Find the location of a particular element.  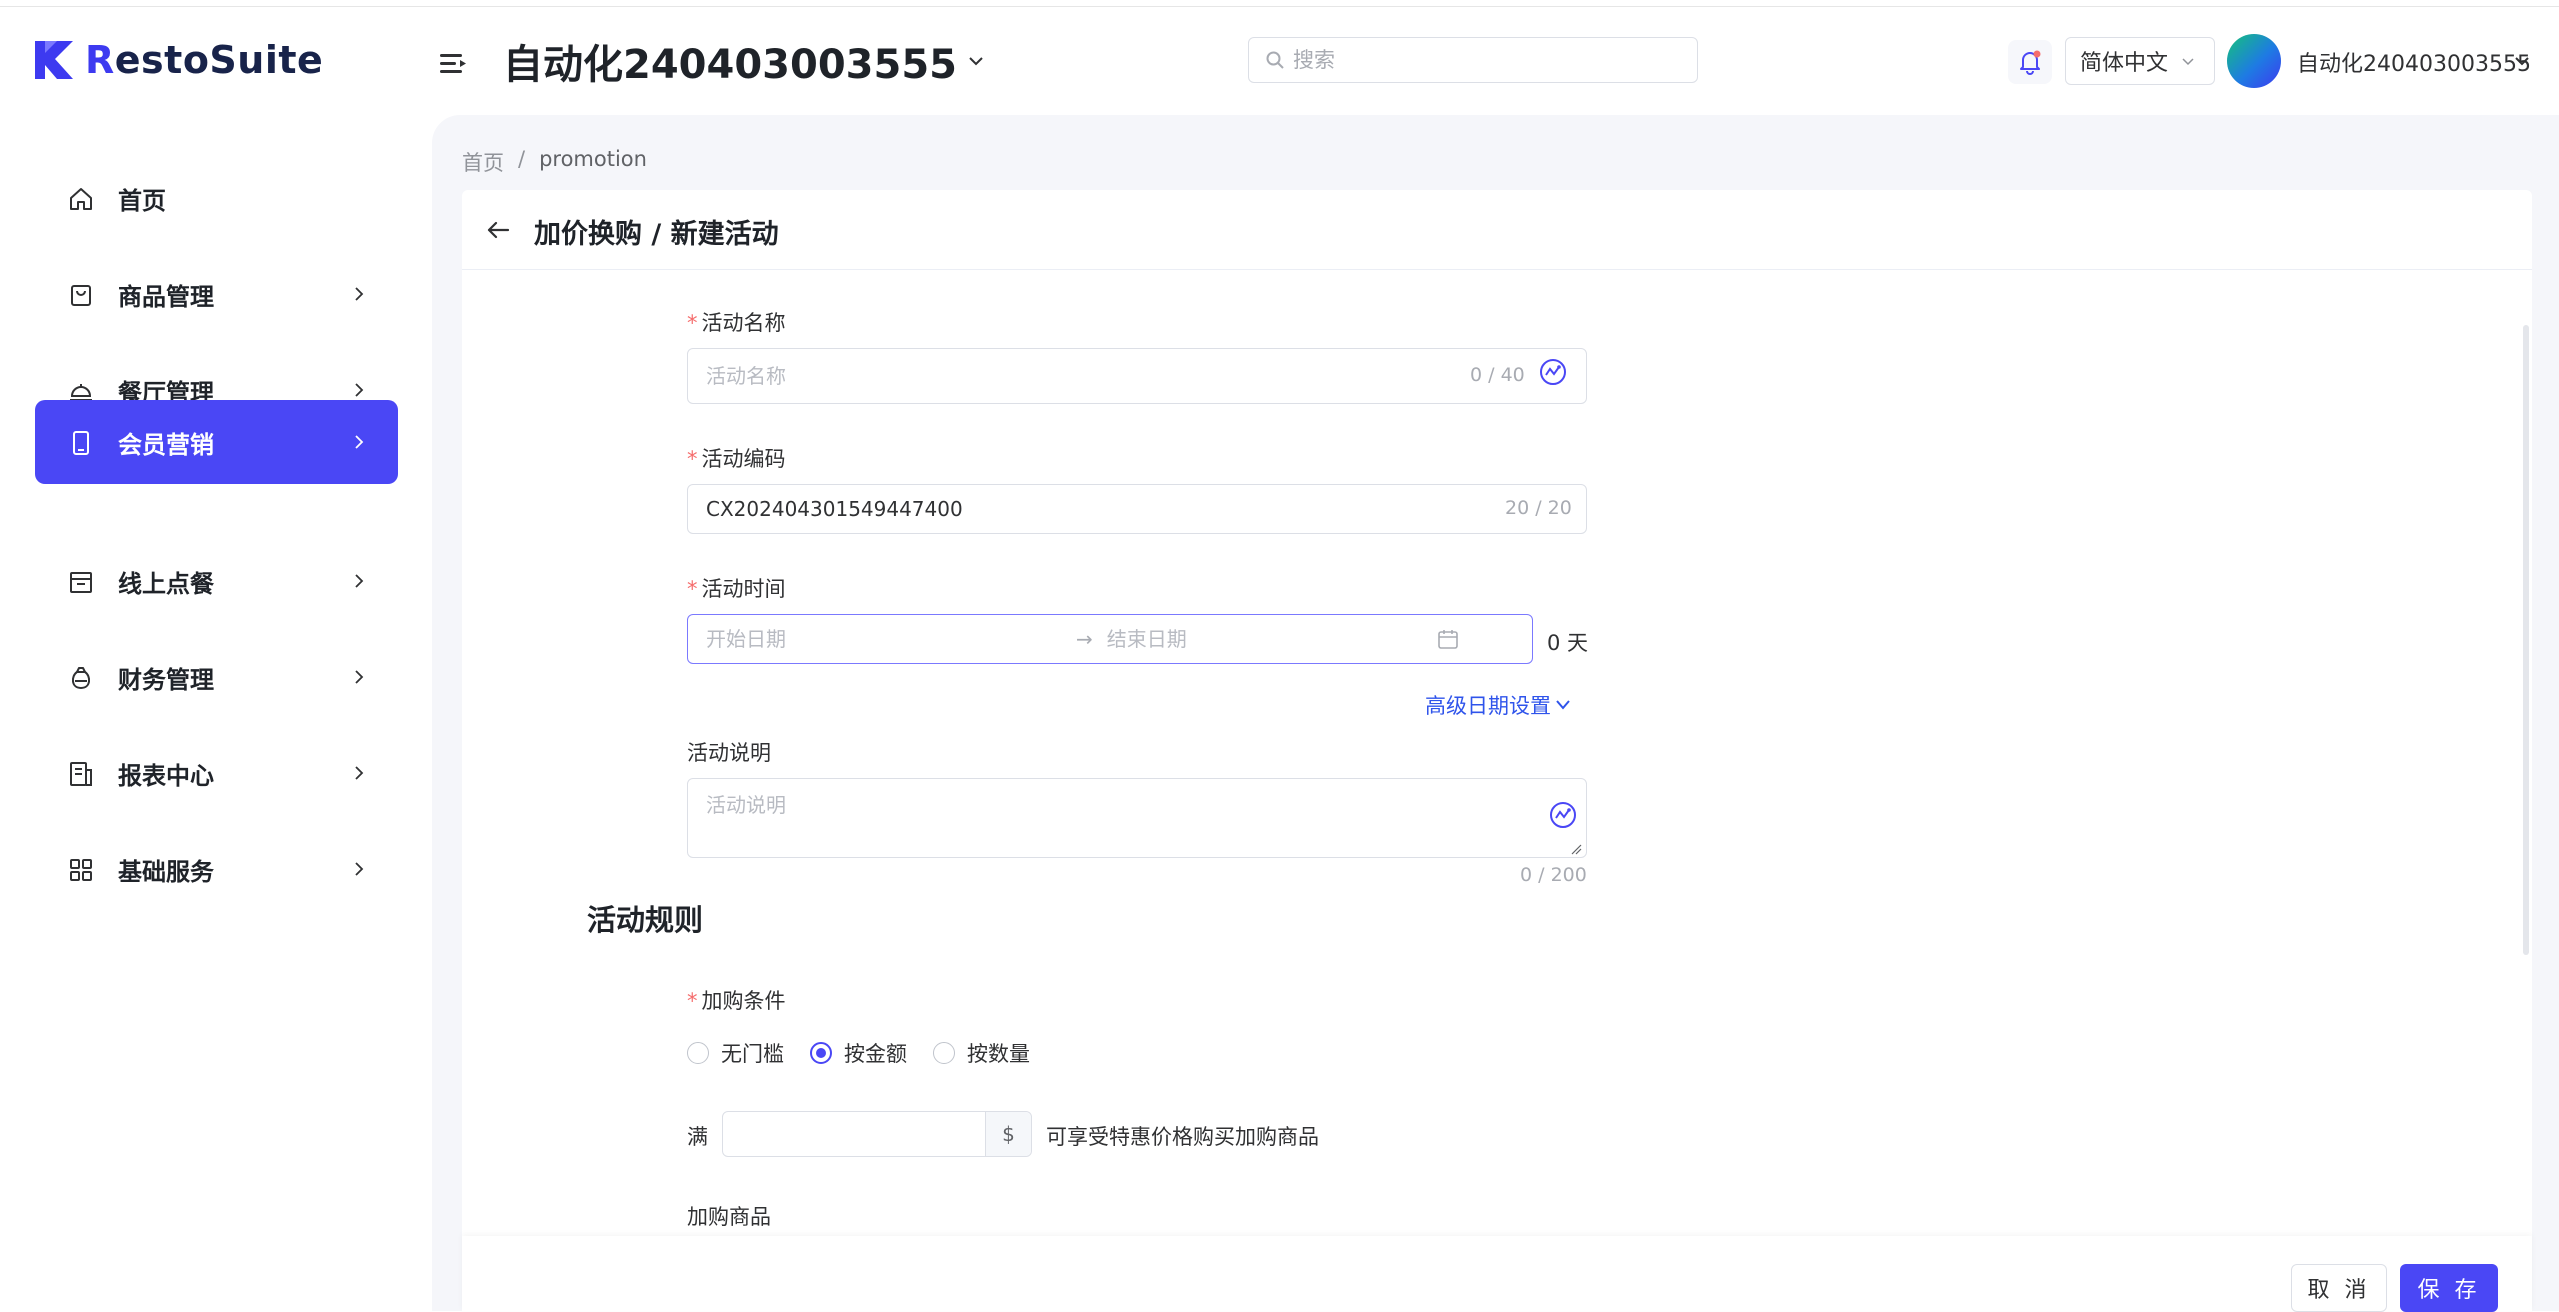

sidebar-item-label: 基础服务 is located at coordinates (166, 871).